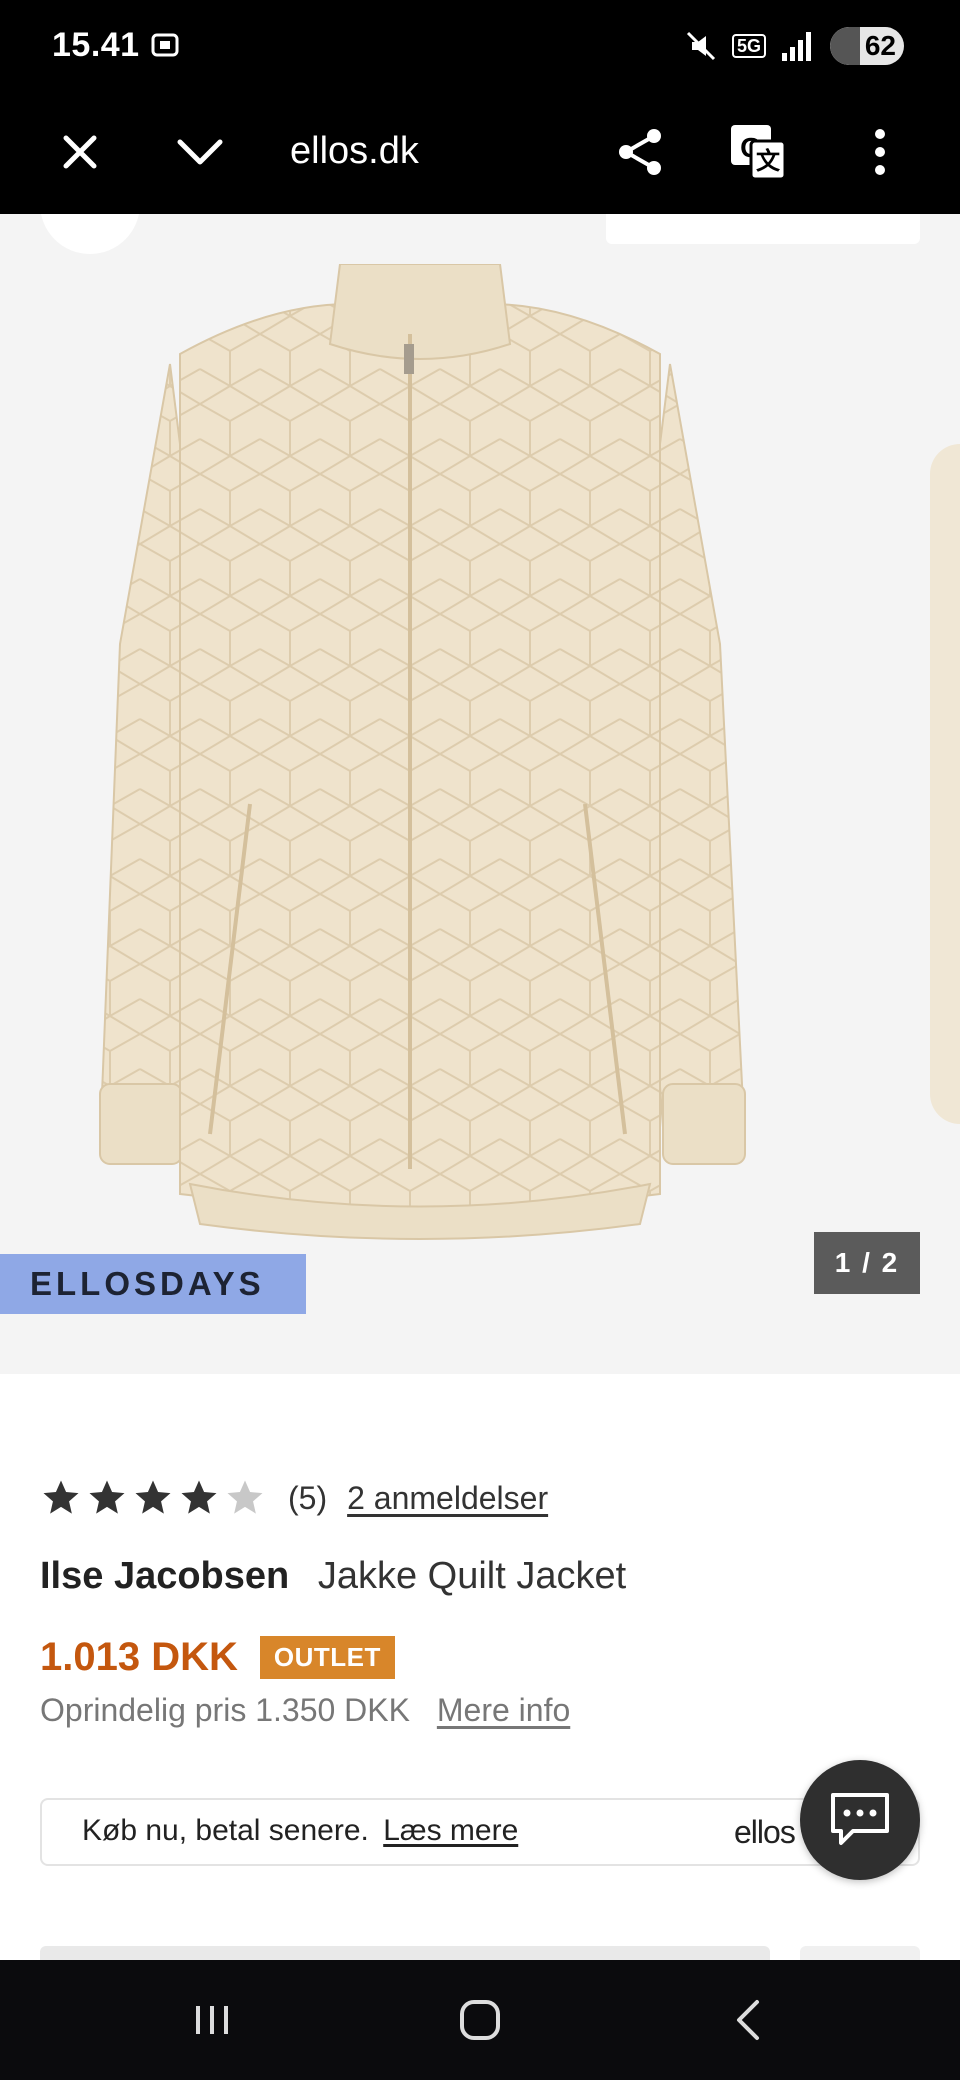  I want to click on review-count: (5), so click(308, 1497).